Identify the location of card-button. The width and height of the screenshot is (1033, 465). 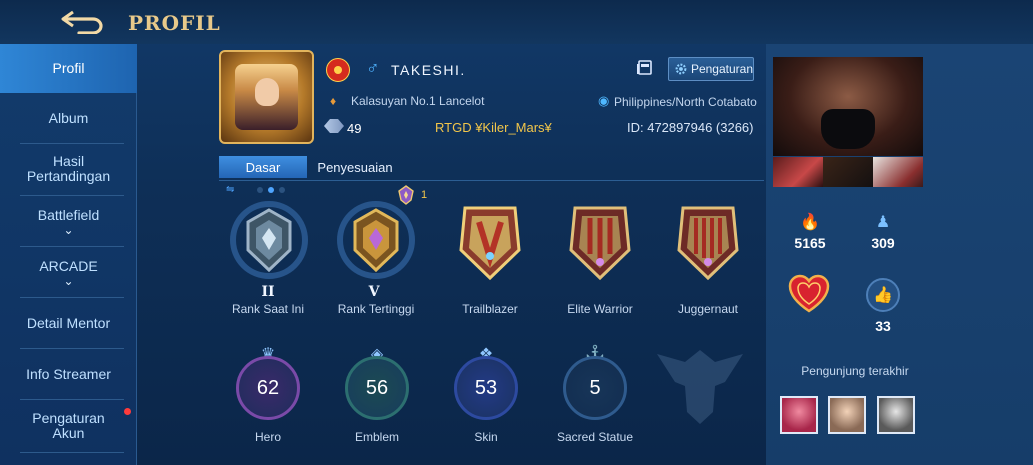
(645, 68).